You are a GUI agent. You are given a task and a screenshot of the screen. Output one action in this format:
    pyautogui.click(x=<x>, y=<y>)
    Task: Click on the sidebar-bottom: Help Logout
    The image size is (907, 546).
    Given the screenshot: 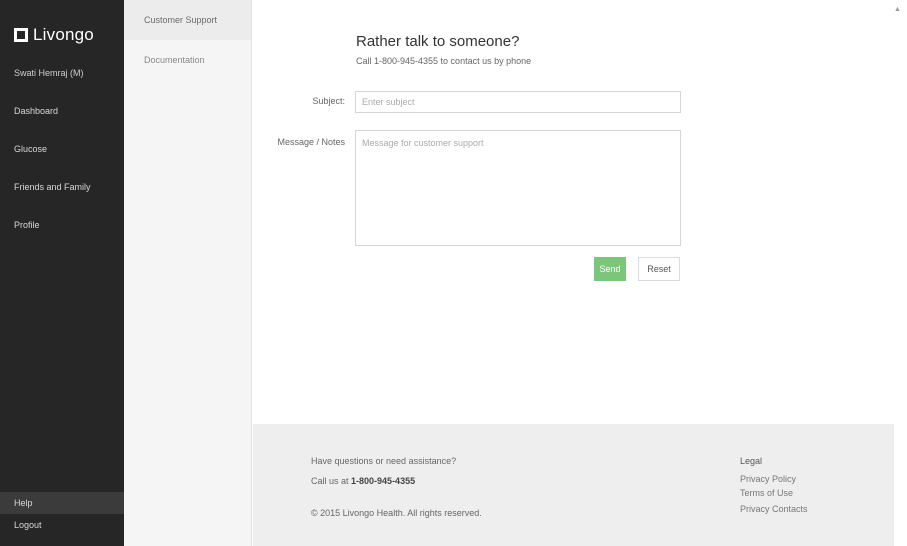 What is the action you would take?
    pyautogui.click(x=62, y=514)
    